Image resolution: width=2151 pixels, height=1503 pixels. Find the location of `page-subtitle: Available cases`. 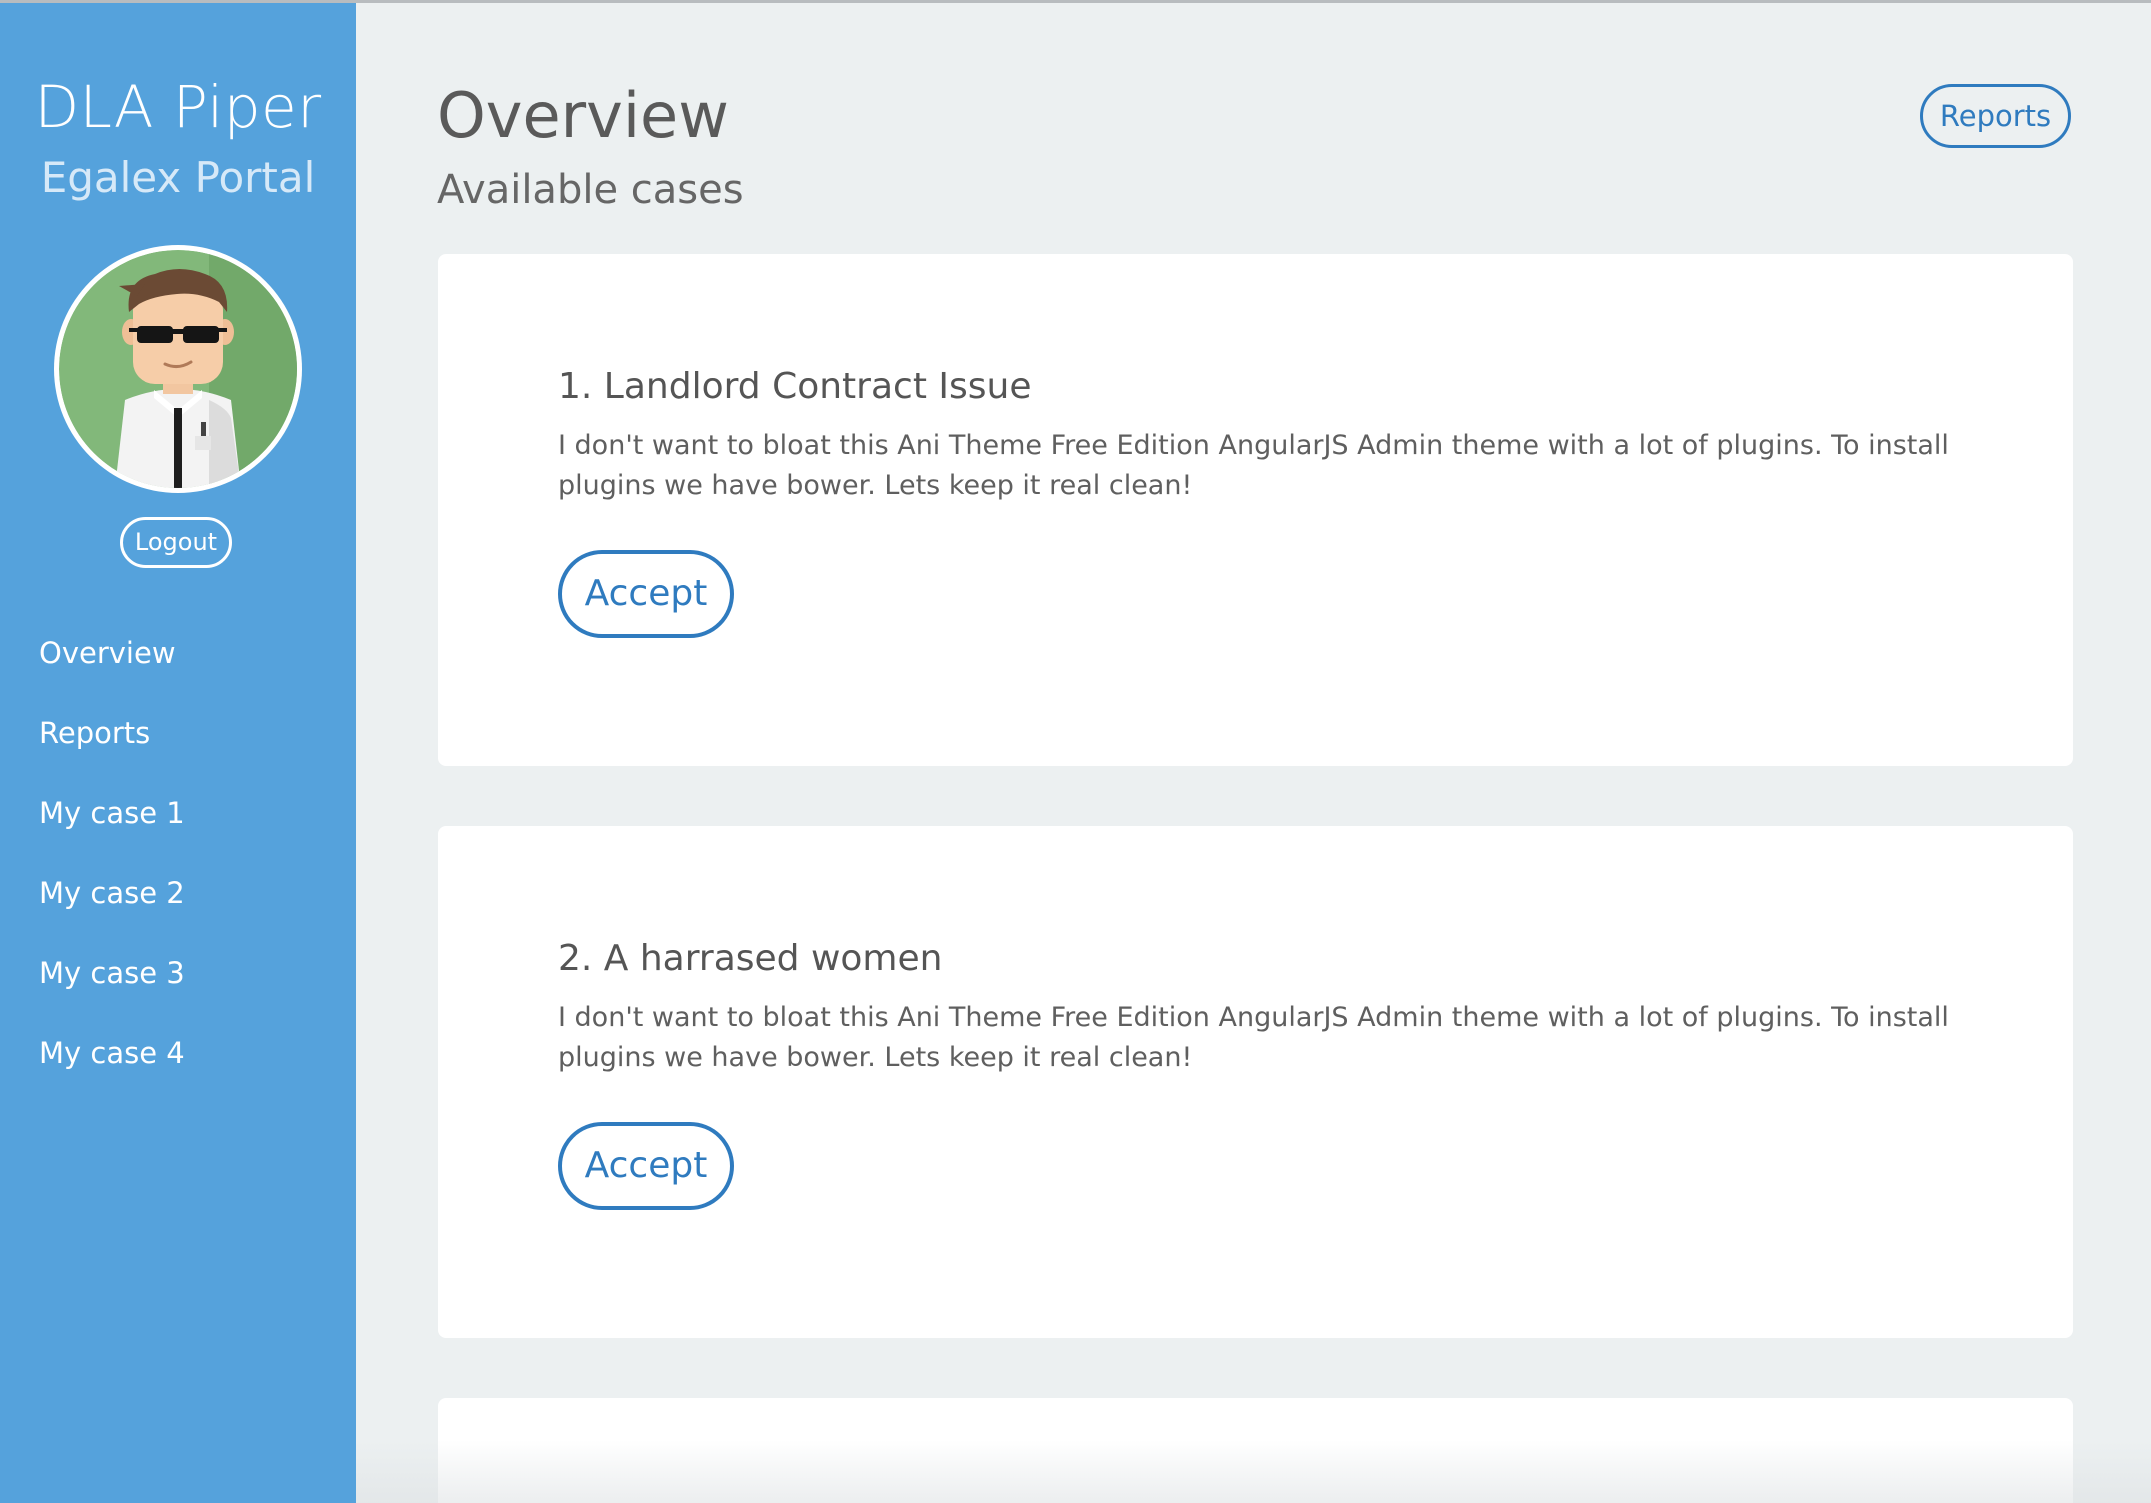

page-subtitle: Available cases is located at coordinates (590, 190).